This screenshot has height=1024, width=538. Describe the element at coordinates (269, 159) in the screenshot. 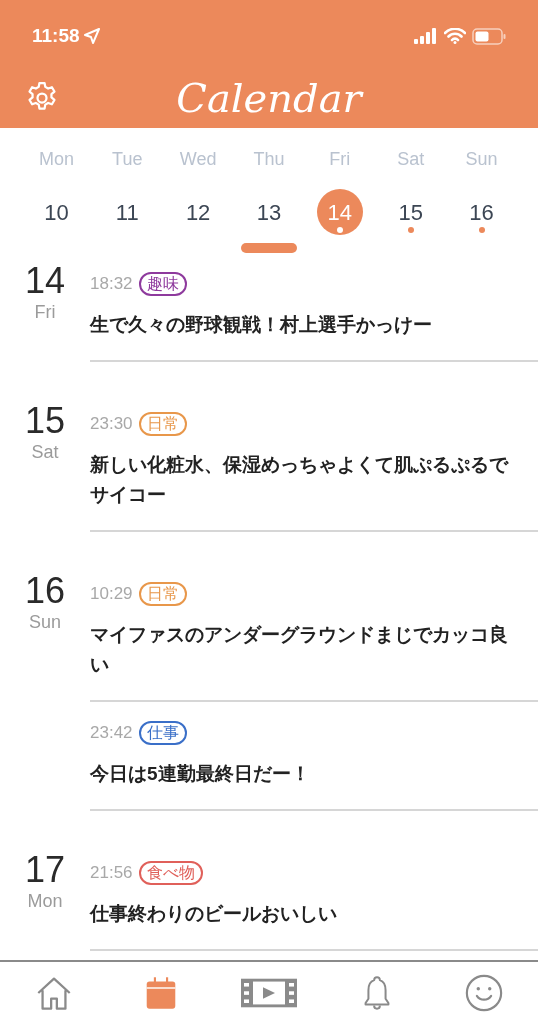

I see `weekday-label: Thu` at that location.